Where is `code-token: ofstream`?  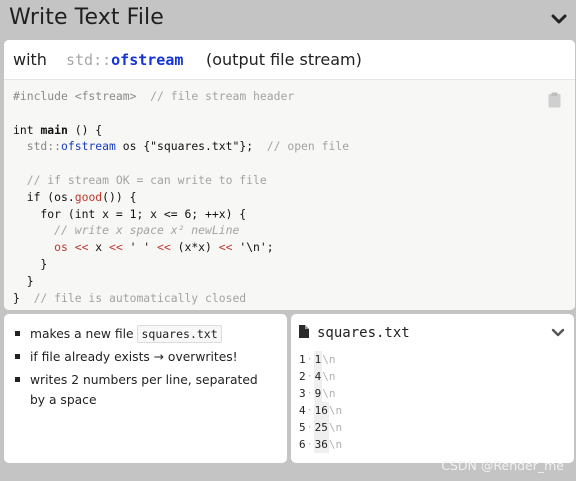 code-token: ofstream is located at coordinates (88, 146).